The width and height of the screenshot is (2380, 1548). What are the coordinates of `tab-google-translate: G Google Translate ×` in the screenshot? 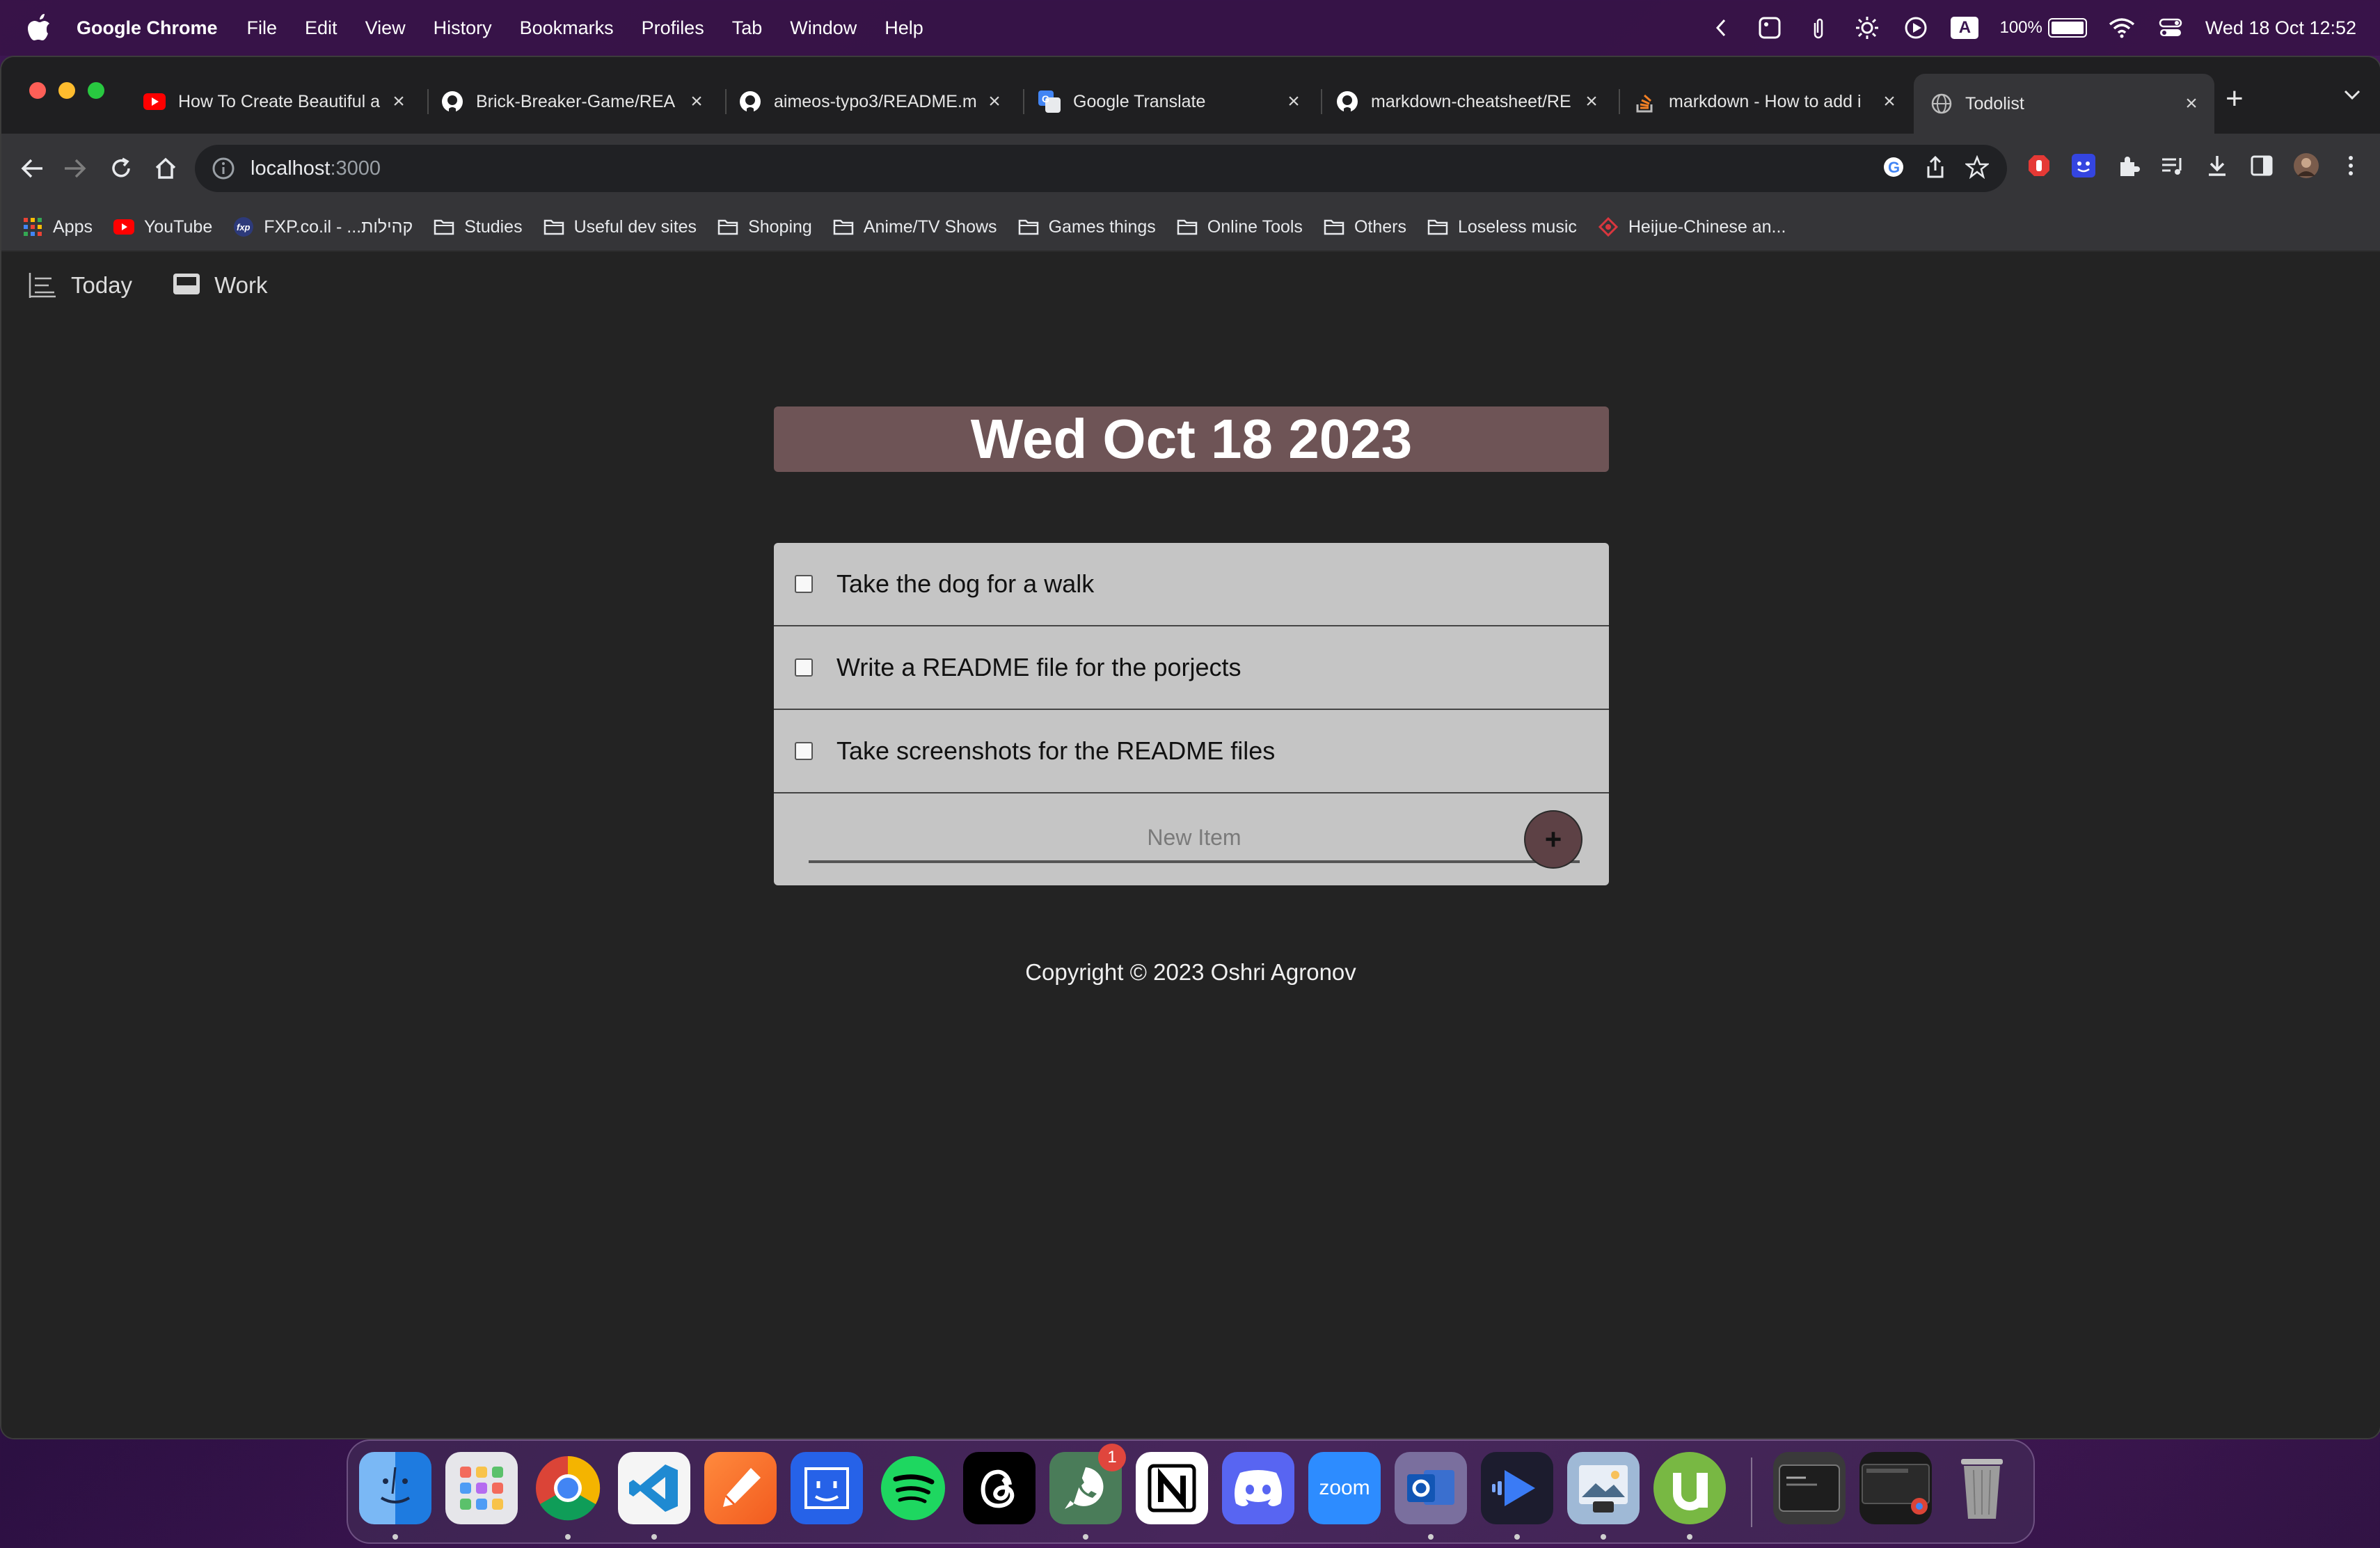 It's located at (1177, 102).